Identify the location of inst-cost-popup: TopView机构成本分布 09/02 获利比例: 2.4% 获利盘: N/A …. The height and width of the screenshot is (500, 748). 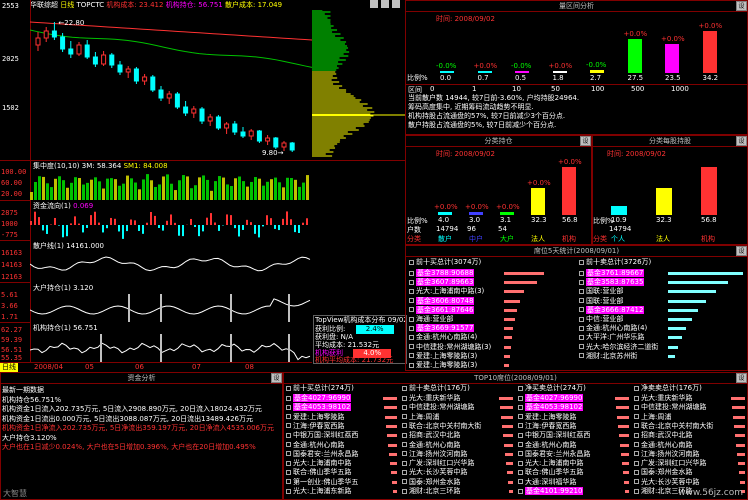
(360, 339).